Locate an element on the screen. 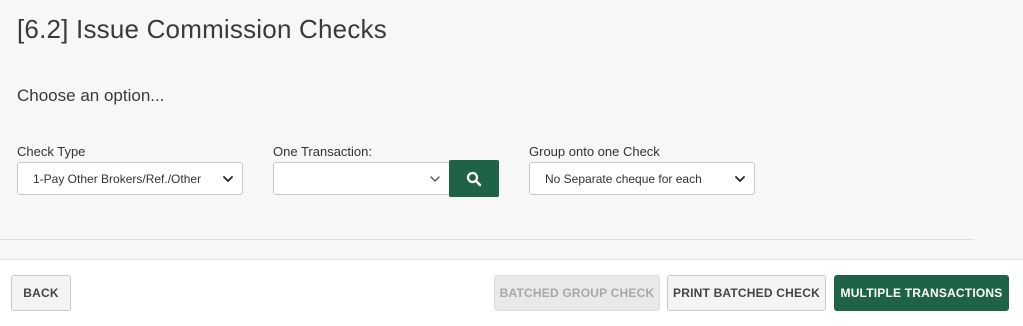 This screenshot has height=326, width=1023. check-type-label: Check Type is located at coordinates (51, 151).